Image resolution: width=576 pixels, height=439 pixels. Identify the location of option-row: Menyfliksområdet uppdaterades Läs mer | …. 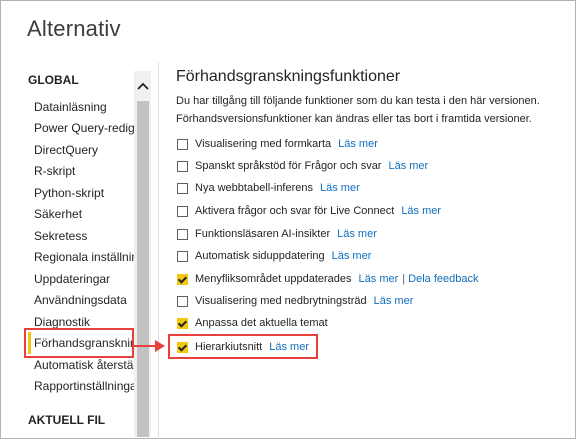
(327, 279).